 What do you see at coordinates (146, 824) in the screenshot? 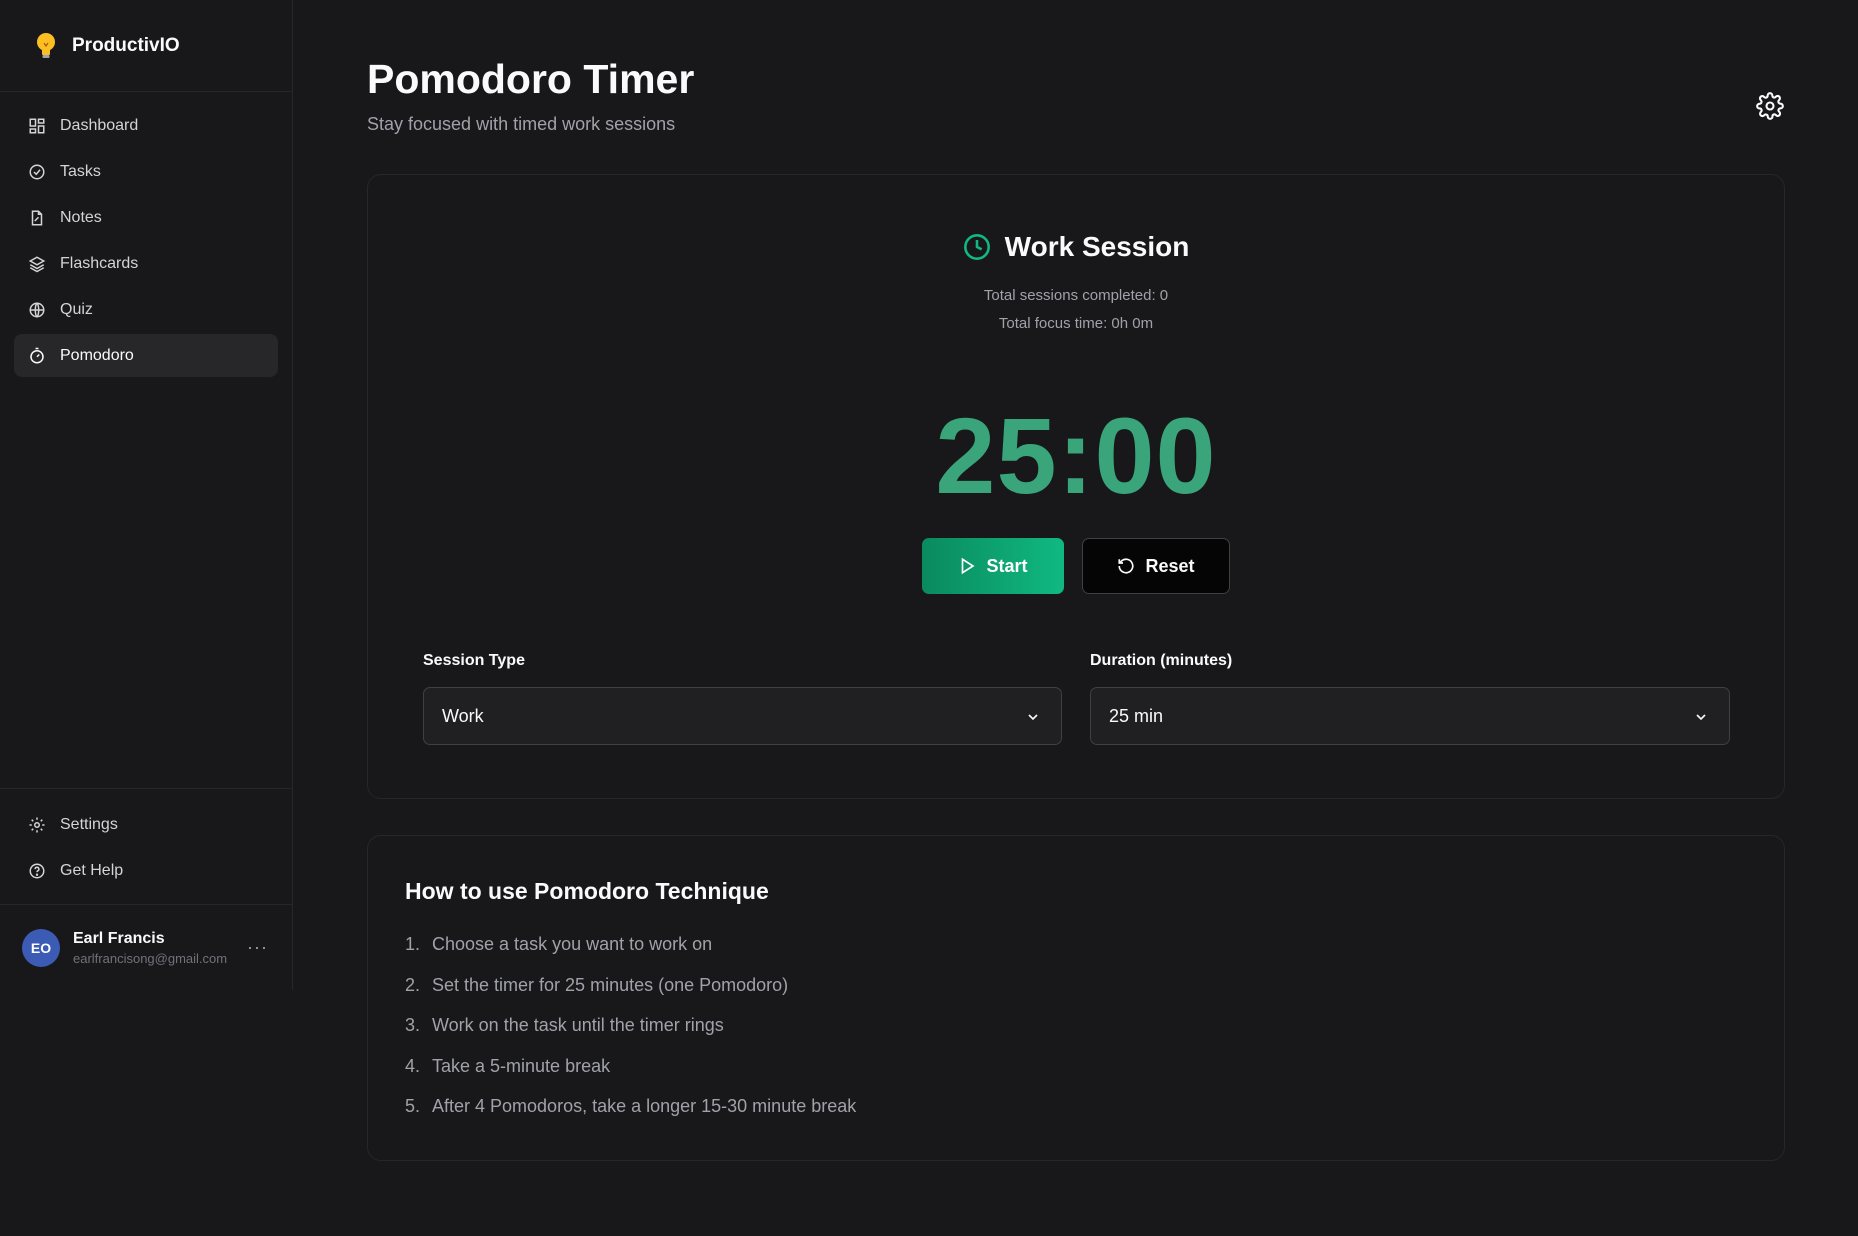
I see `sidebar-item-settings: Settings` at bounding box center [146, 824].